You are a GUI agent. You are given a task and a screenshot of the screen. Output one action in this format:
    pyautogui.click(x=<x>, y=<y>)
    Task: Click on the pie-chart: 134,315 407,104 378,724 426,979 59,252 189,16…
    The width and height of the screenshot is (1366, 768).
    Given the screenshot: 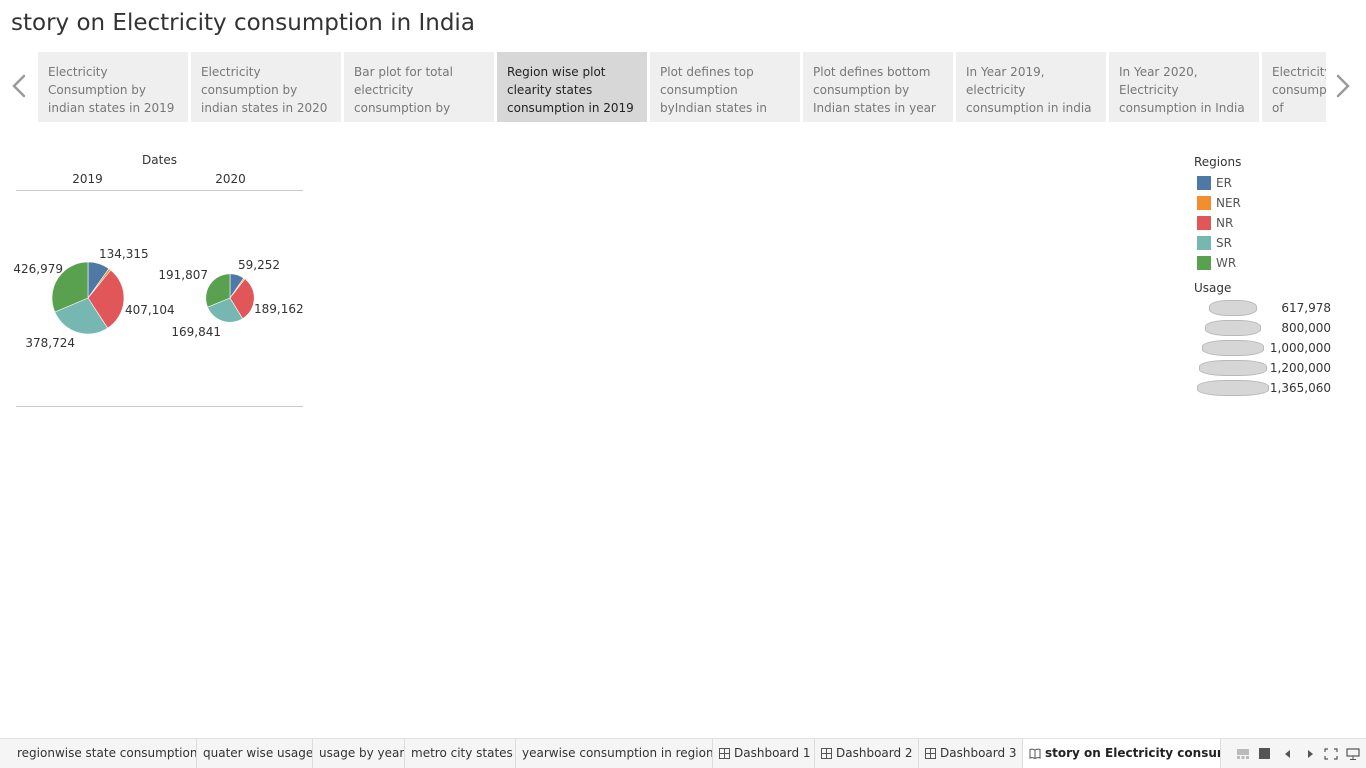 What is the action you would take?
    pyautogui.click(x=158, y=298)
    